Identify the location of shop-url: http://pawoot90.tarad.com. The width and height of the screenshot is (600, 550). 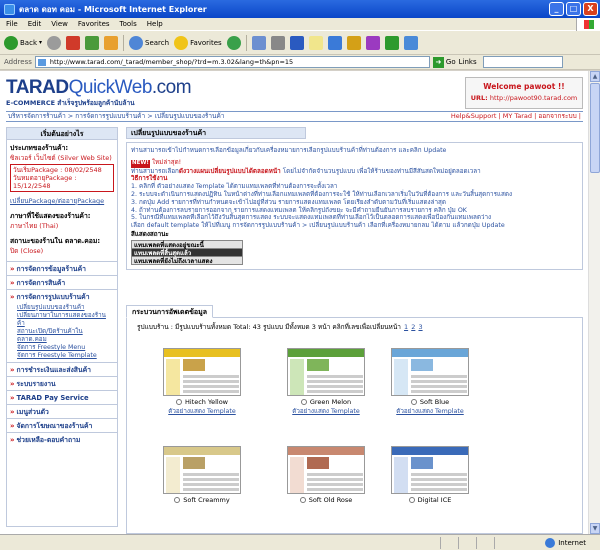
(533, 98).